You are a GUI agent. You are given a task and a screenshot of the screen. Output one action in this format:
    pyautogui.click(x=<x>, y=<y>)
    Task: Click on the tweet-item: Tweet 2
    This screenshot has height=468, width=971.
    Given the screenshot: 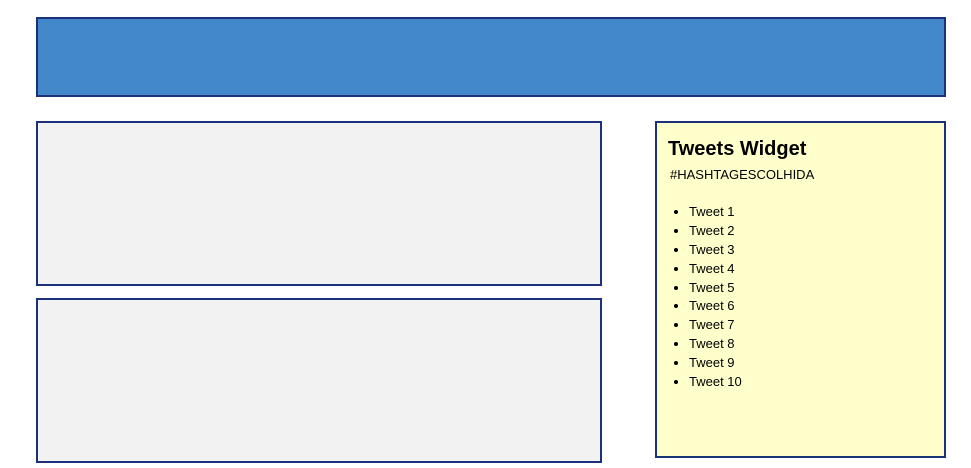 What is the action you would take?
    pyautogui.click(x=715, y=231)
    